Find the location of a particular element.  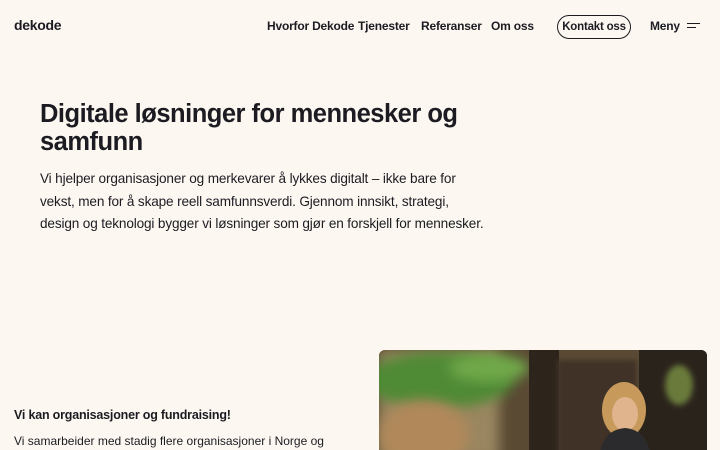

photo-illustration is located at coordinates (543, 400).